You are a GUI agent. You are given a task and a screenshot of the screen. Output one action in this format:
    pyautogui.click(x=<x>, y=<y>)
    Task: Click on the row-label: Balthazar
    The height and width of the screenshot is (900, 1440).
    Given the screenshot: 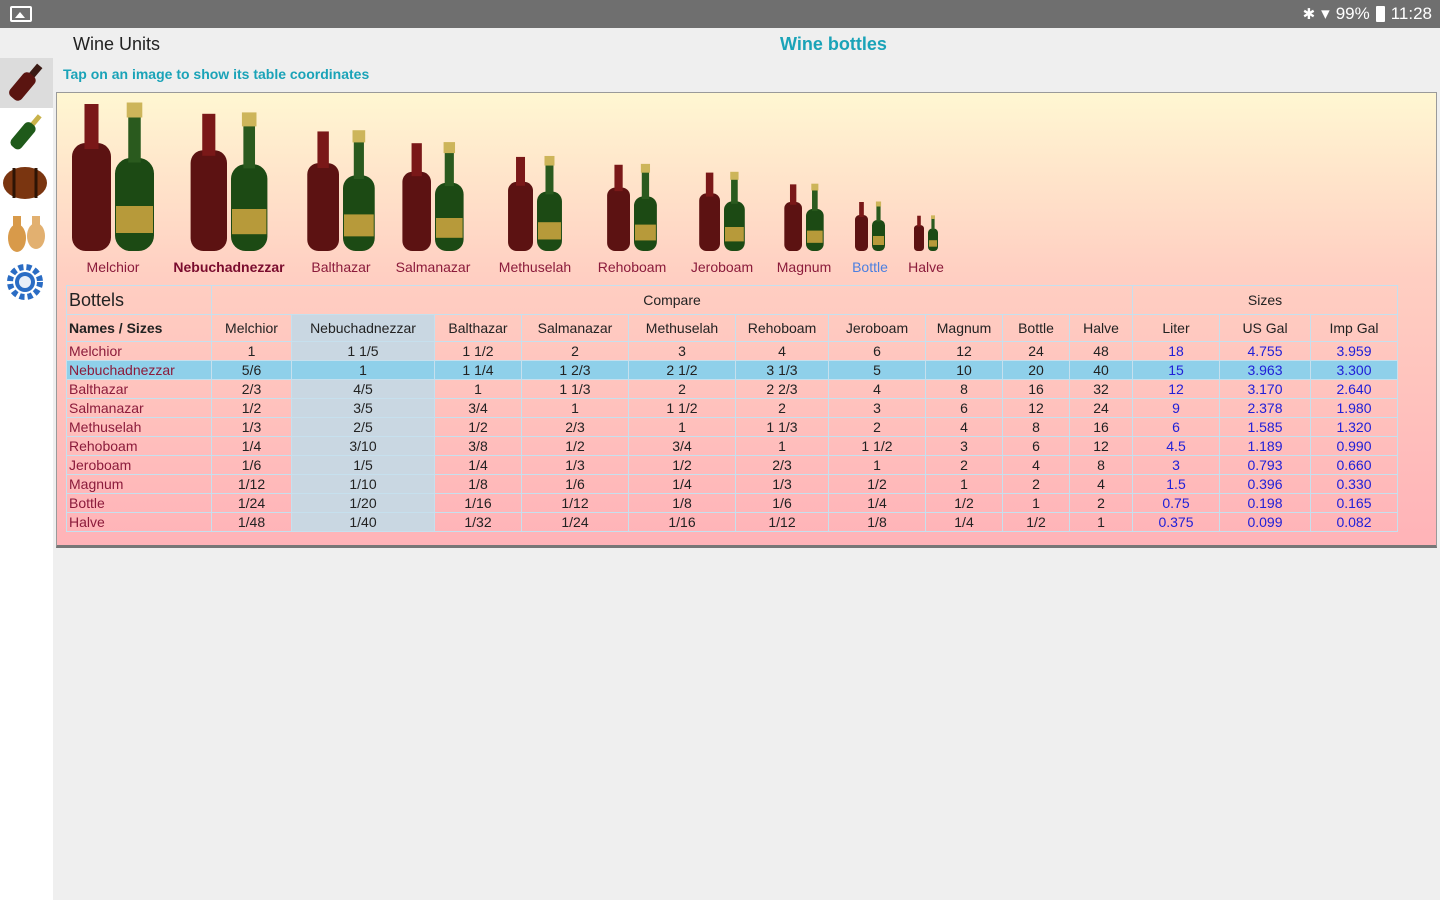 What is the action you would take?
    pyautogui.click(x=139, y=389)
    